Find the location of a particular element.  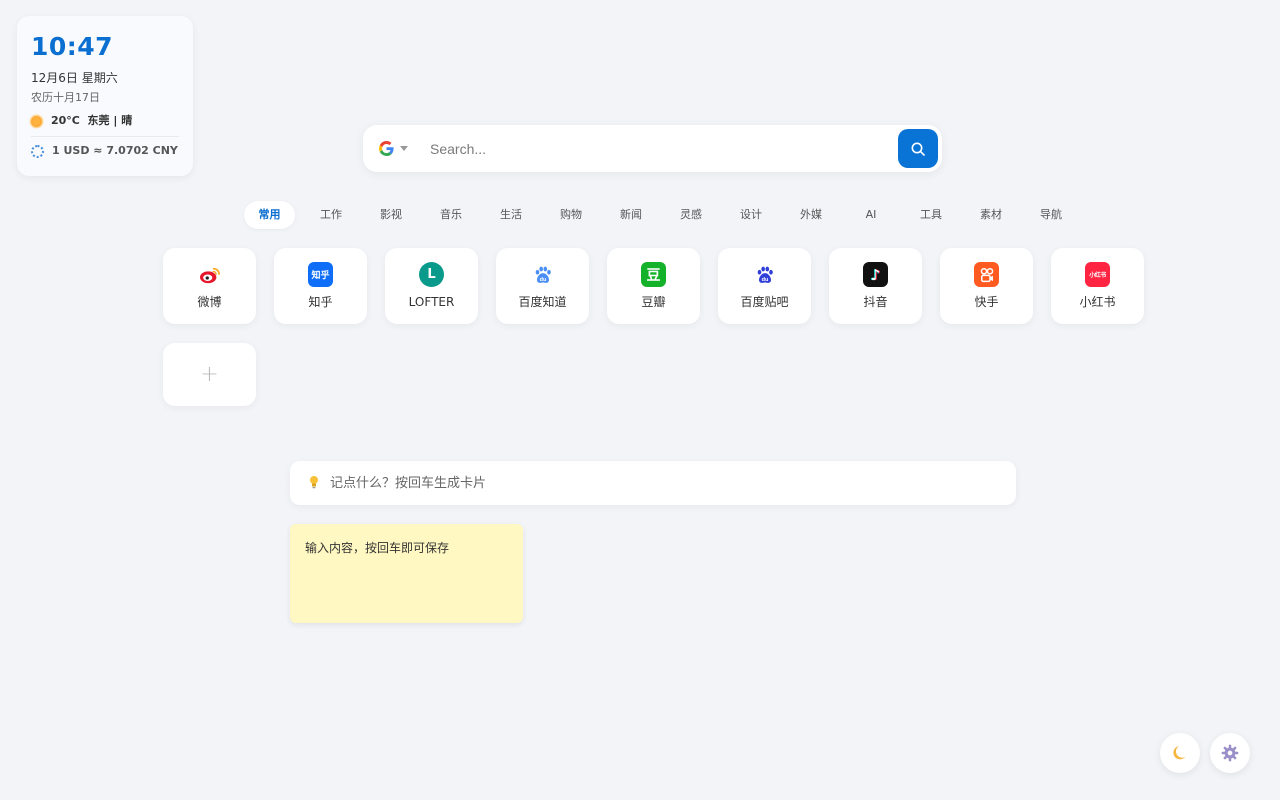

plus-icon: + is located at coordinates (209, 374).